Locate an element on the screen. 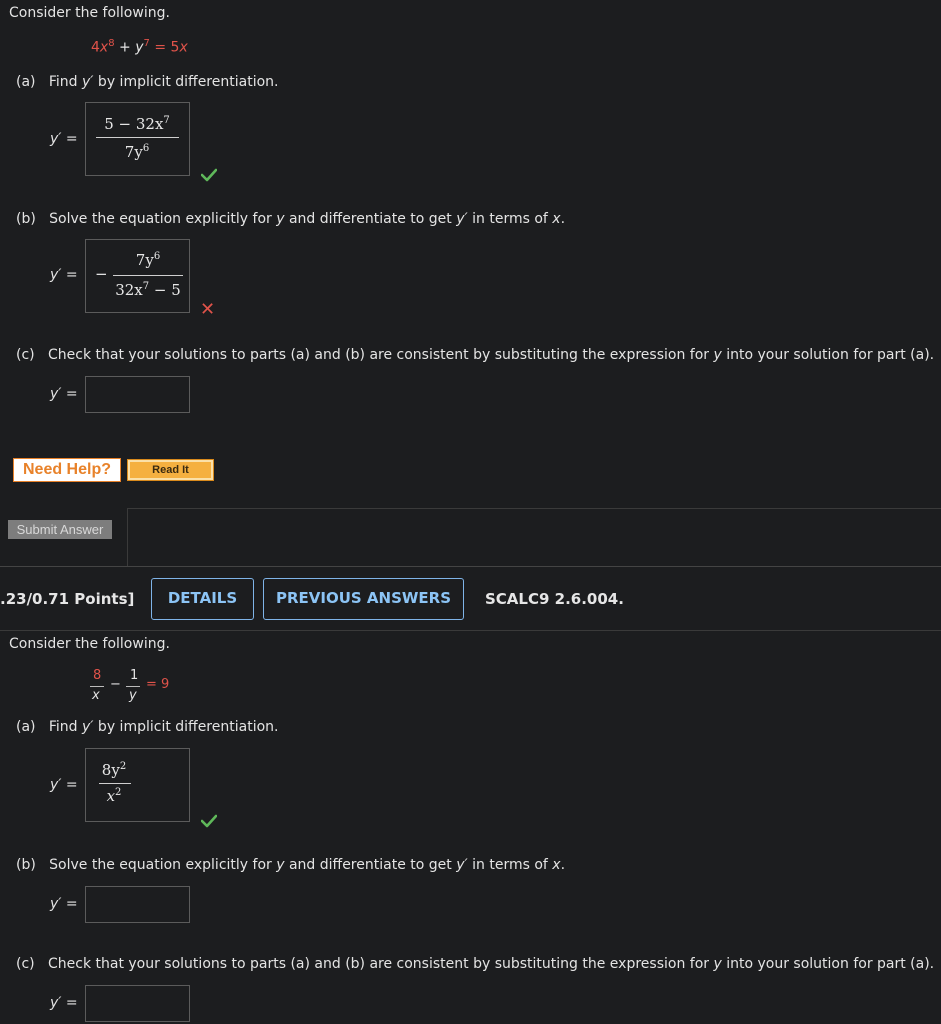 This screenshot has width=941, height=1024. question-divider-top is located at coordinates (470, 566).